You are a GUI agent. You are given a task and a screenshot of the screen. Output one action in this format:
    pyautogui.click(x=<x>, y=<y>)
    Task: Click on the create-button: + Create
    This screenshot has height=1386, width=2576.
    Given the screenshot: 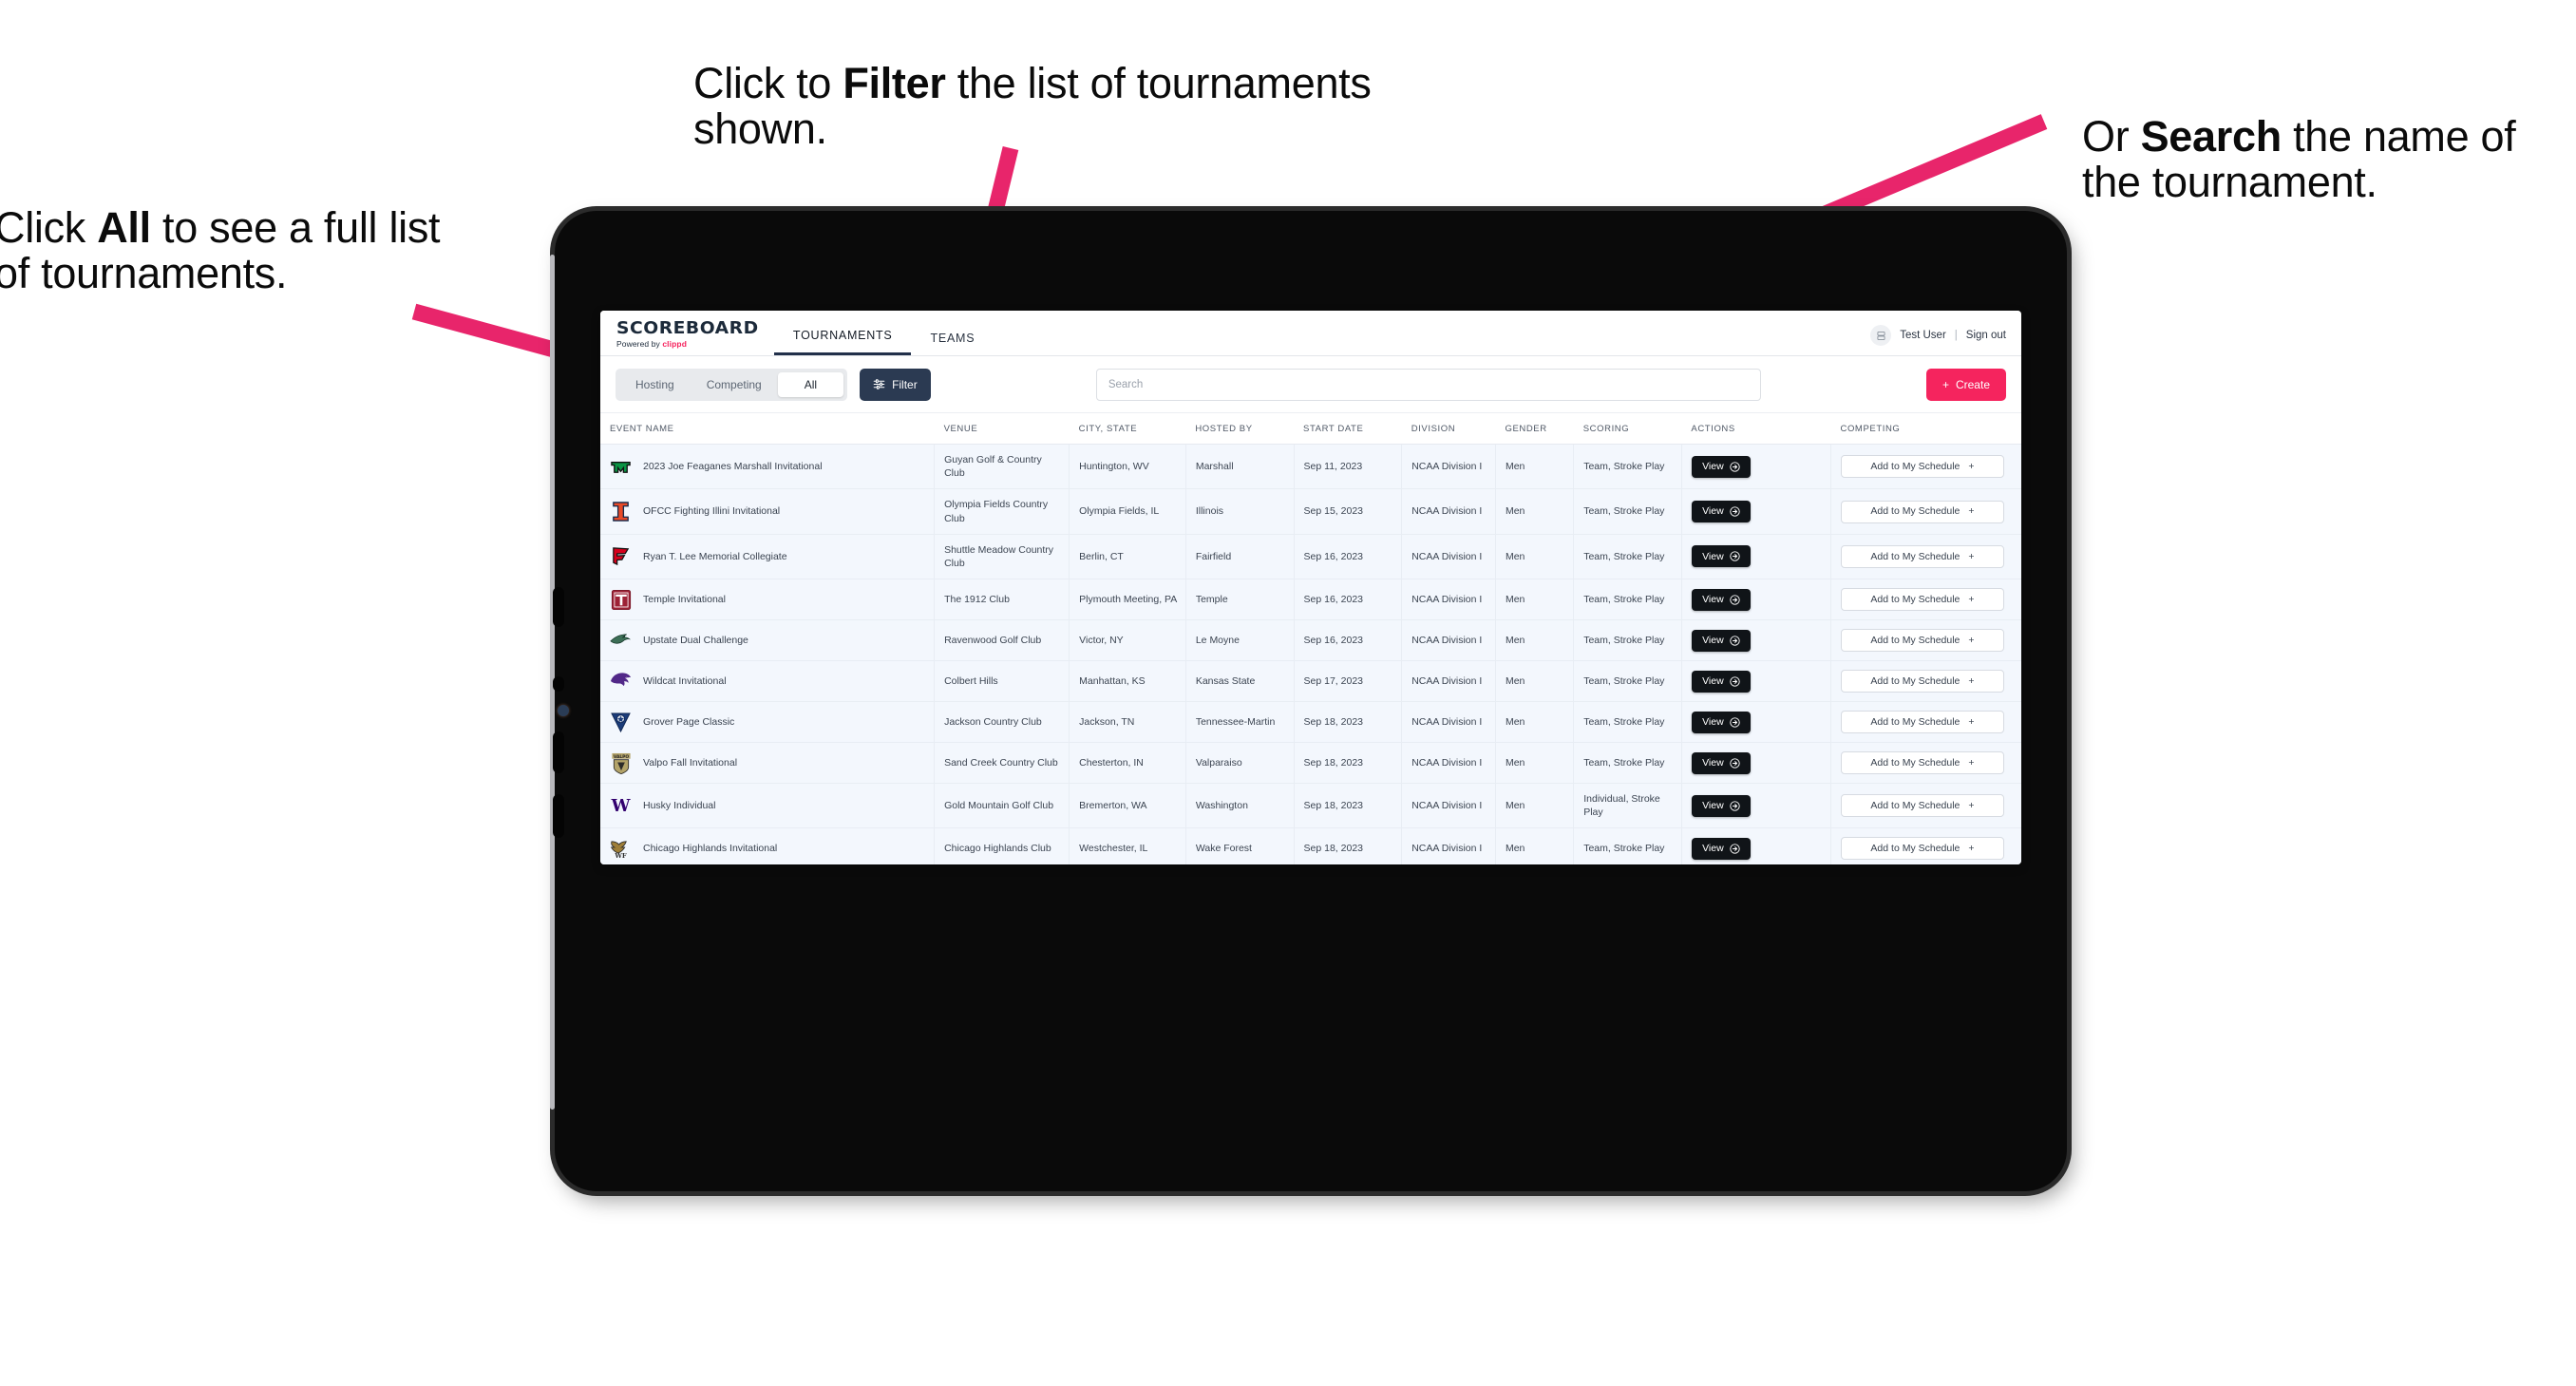 What is the action you would take?
    pyautogui.click(x=1965, y=384)
    